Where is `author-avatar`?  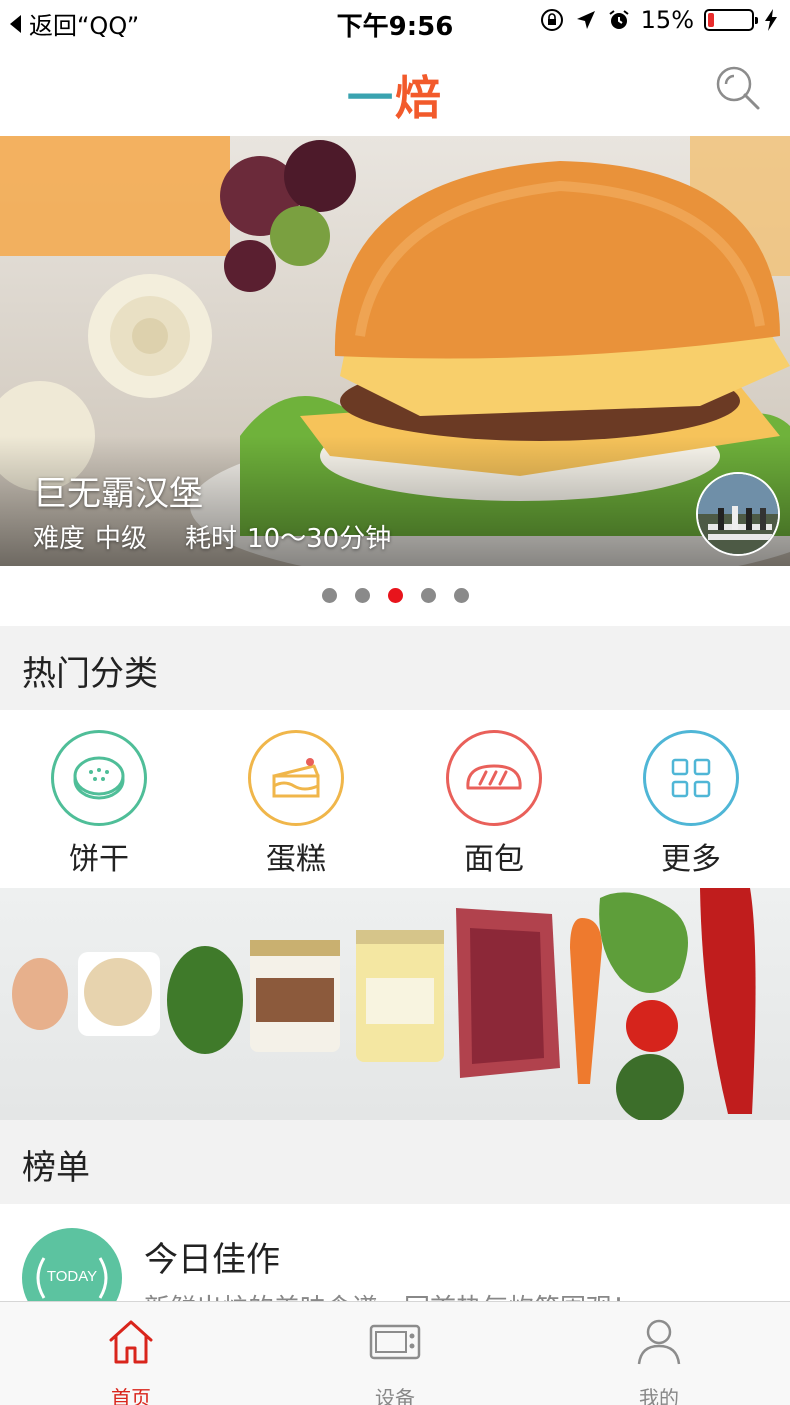
author-avatar is located at coordinates (738, 514).